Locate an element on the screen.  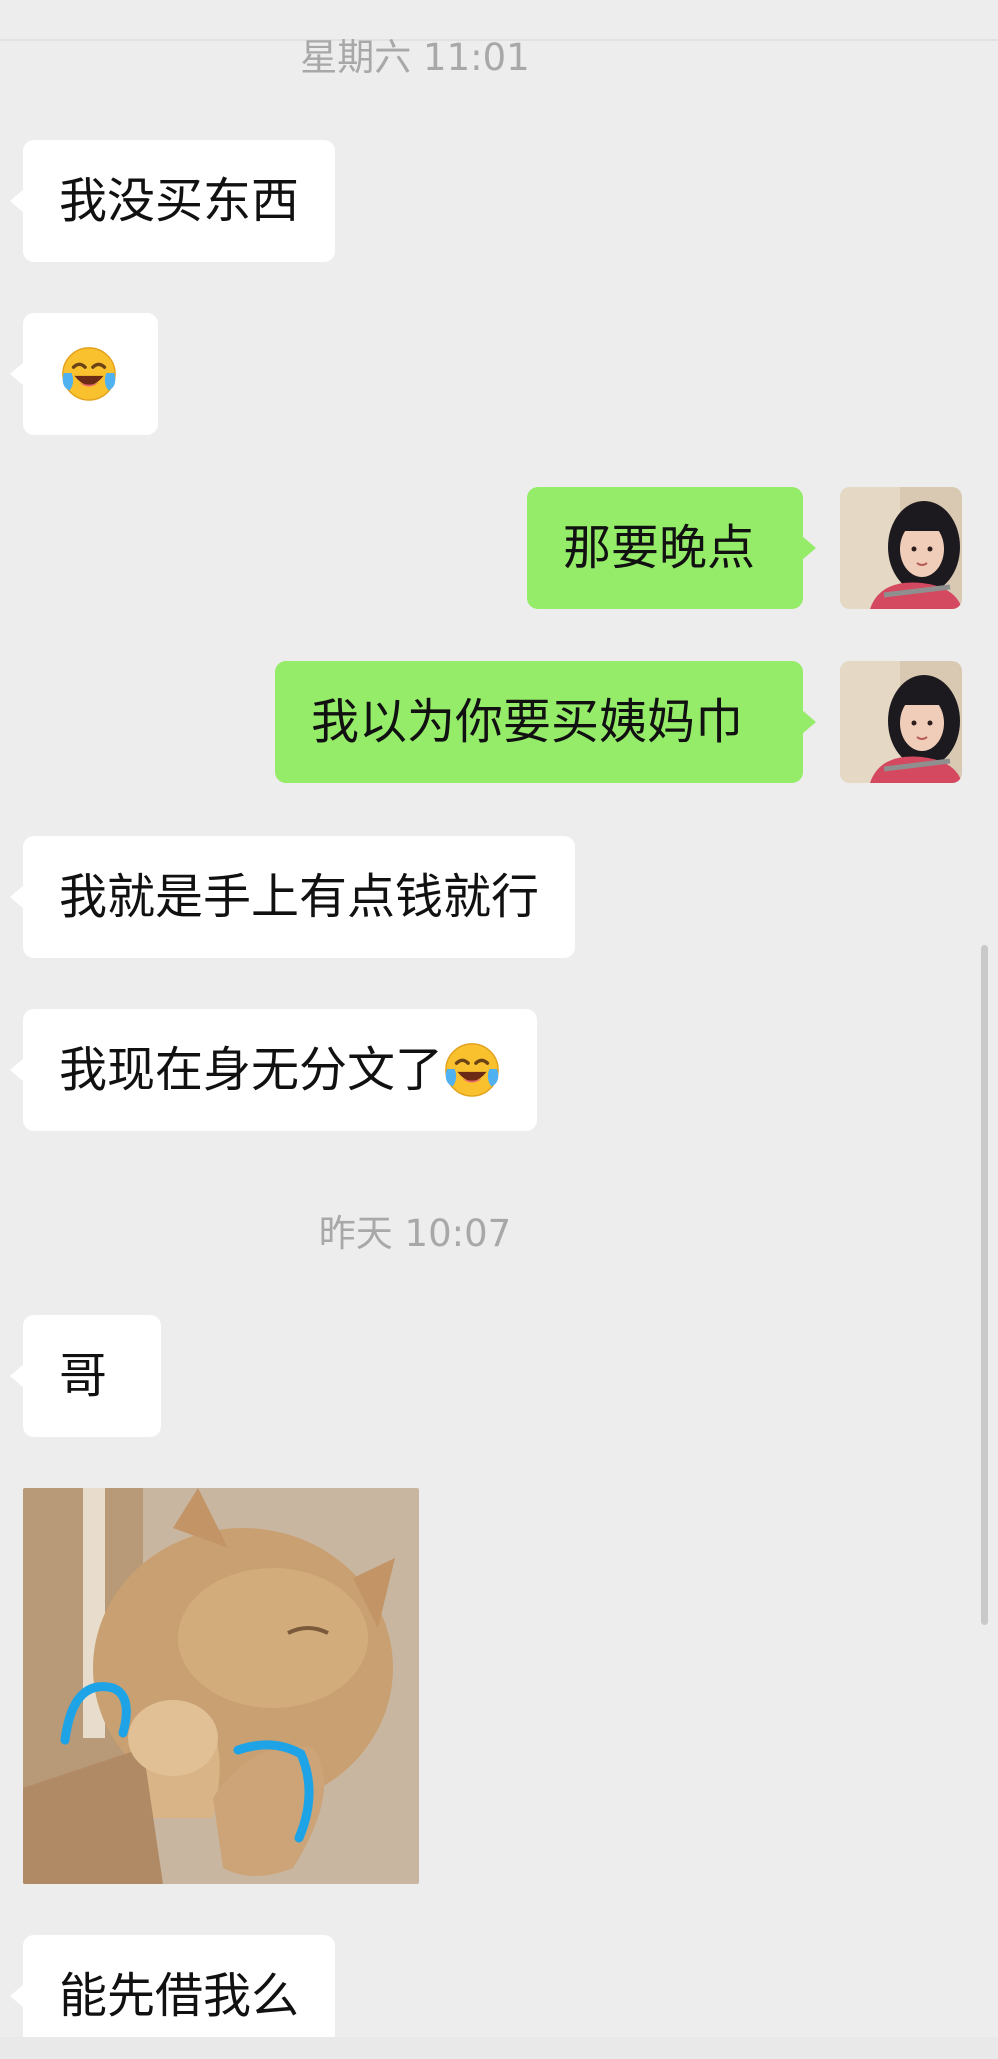
incoming-message-bubble: 我现在身无分文了 is located at coordinates (273, 1070).